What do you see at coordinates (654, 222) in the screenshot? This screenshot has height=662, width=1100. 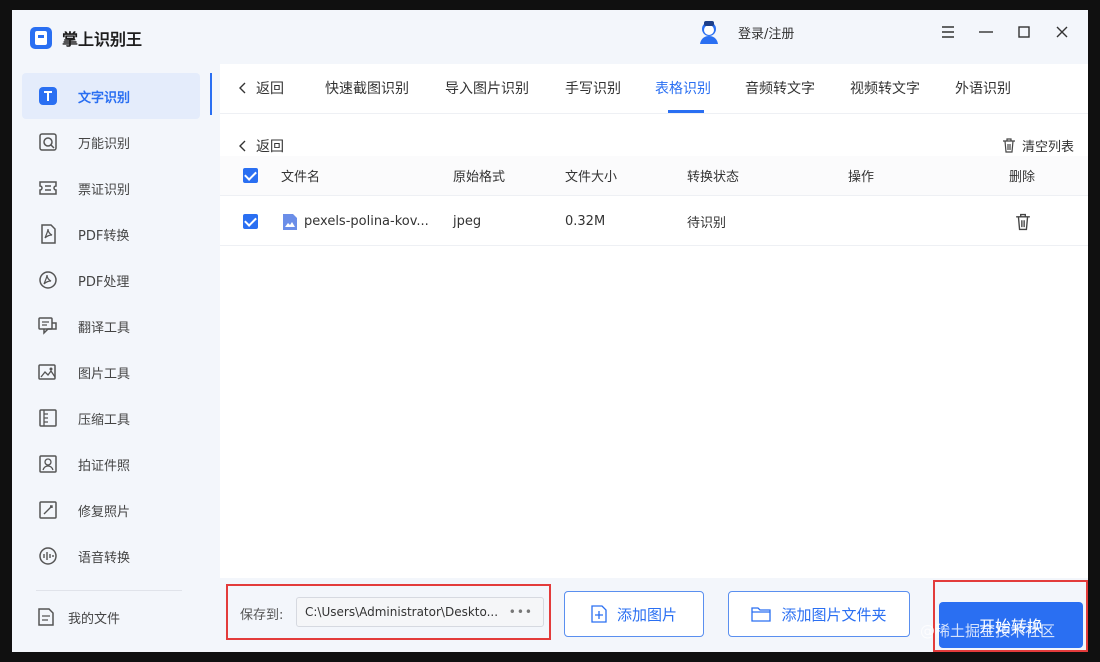 I see `table-row: pexels-polina-kov... jpeg 0.32M 待识别` at bounding box center [654, 222].